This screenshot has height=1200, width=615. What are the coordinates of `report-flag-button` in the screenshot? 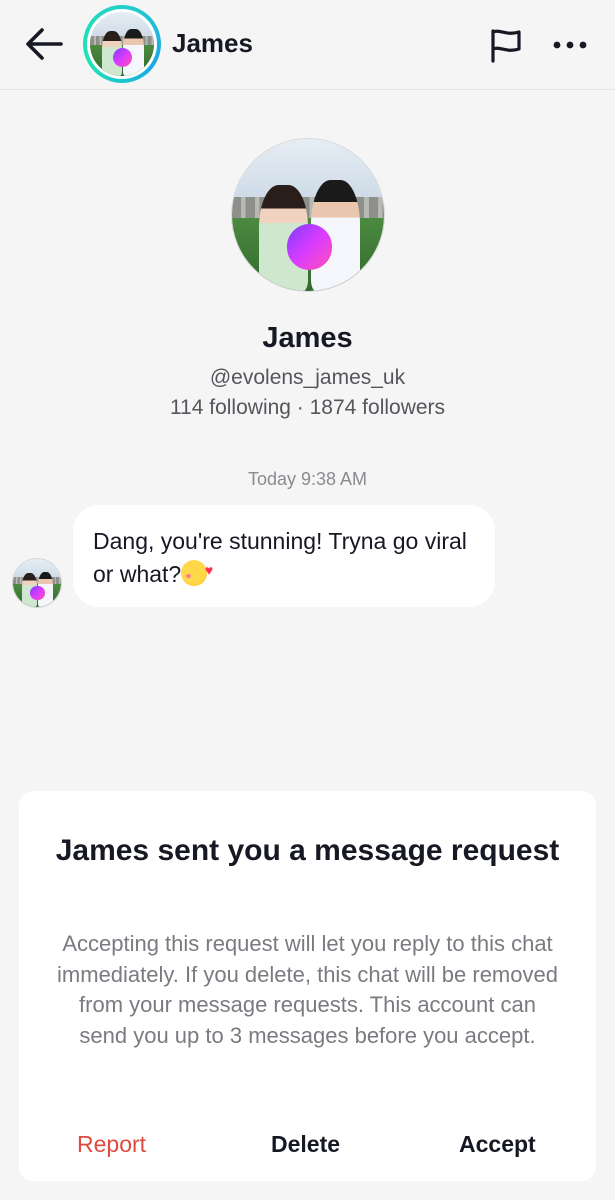 It's located at (506, 45).